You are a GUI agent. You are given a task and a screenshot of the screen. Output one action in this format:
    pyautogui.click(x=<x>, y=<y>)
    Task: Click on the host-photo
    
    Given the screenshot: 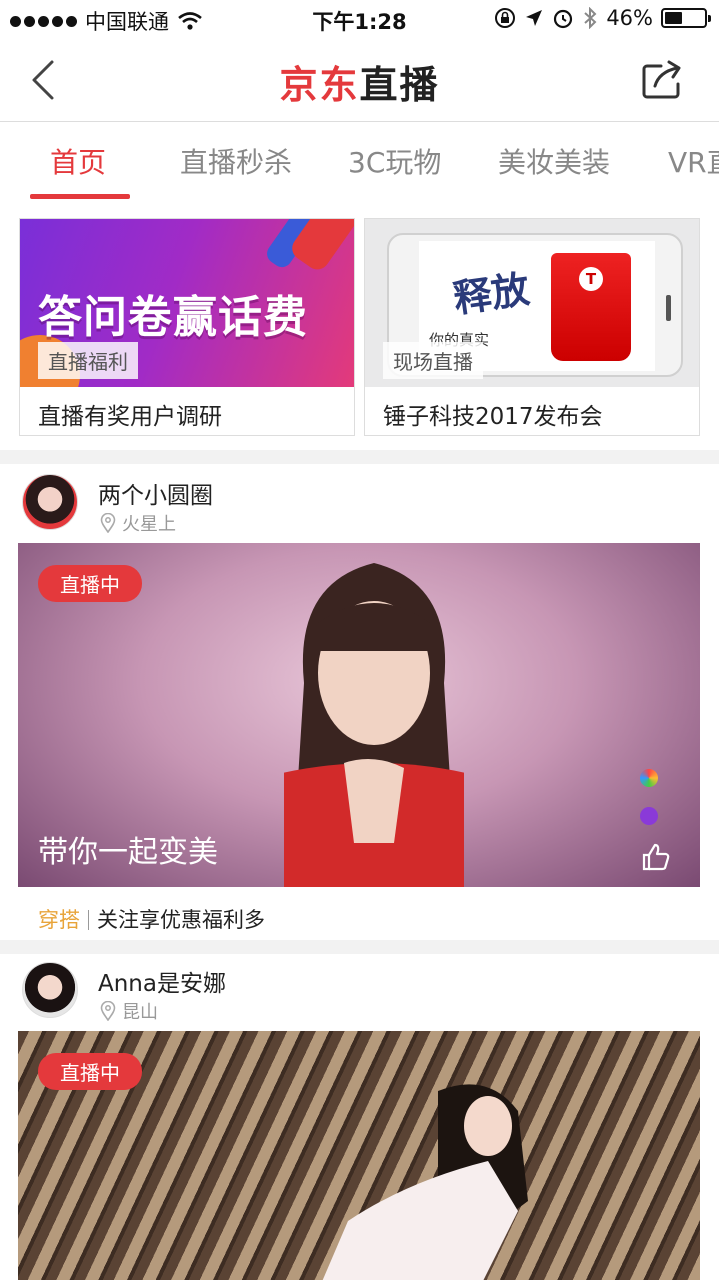 What is the action you would take?
    pyautogui.click(x=374, y=725)
    